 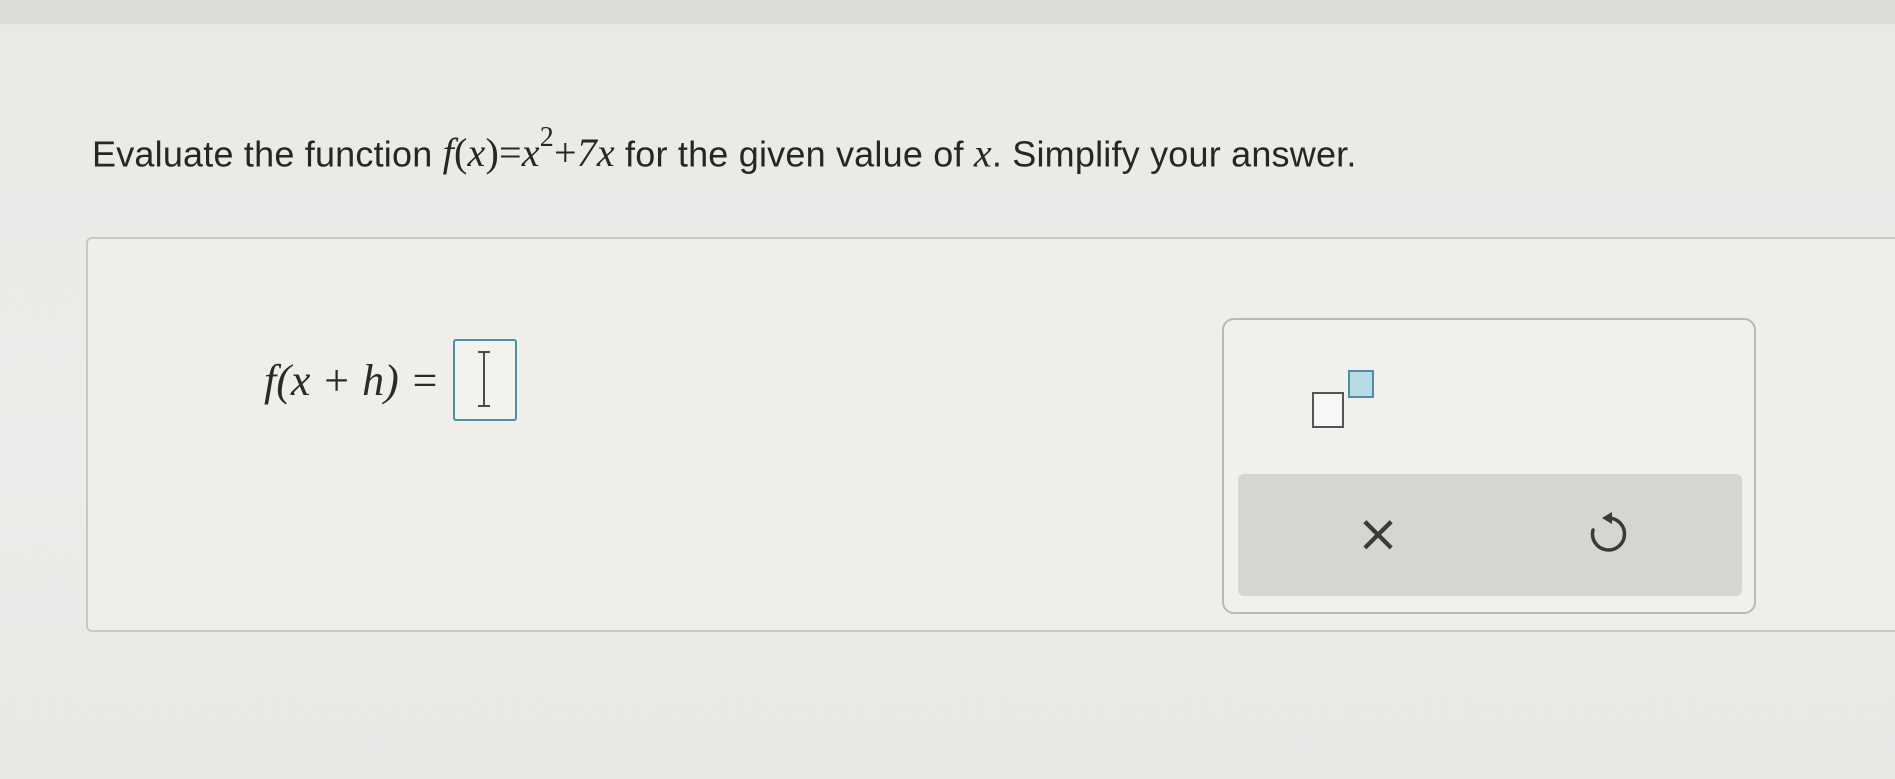 I want to click on text-cursor, so click(x=484, y=379).